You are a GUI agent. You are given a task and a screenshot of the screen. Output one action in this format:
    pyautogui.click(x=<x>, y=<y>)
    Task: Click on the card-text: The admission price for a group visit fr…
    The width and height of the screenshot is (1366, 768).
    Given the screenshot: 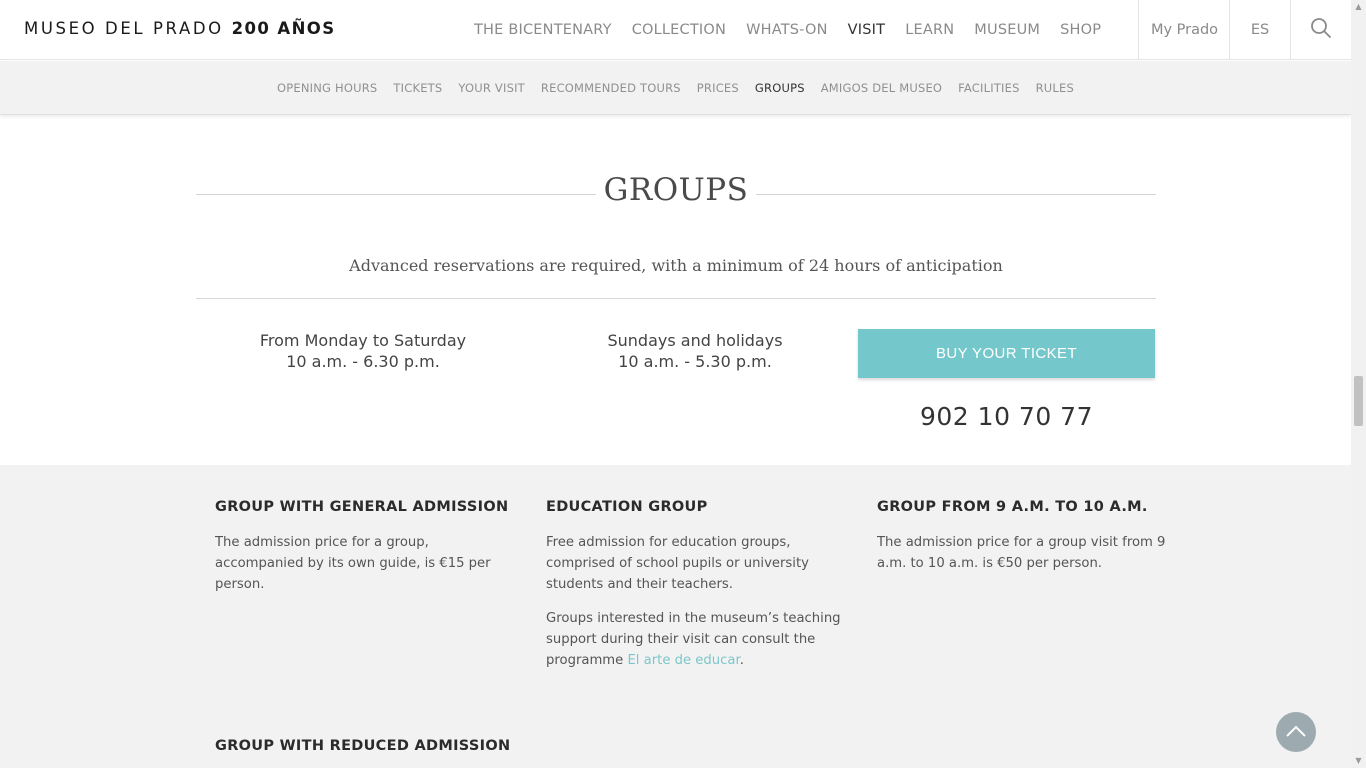 What is the action you would take?
    pyautogui.click(x=1021, y=553)
    